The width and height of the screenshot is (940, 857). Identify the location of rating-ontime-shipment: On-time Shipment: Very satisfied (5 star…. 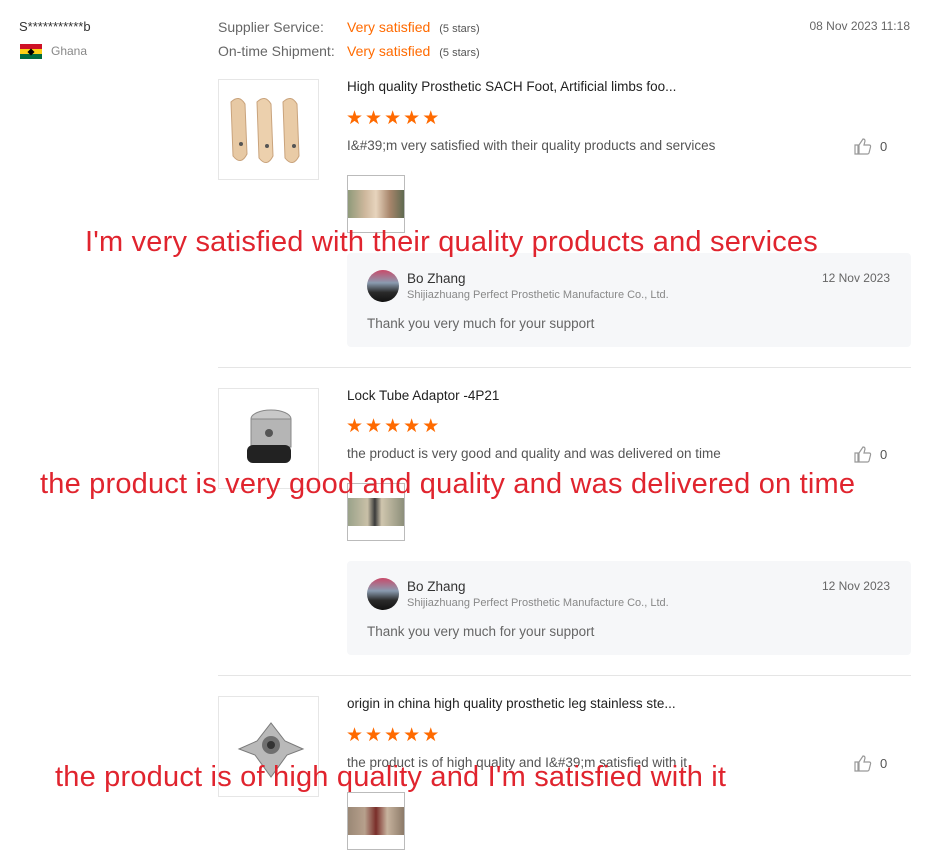
(349, 51).